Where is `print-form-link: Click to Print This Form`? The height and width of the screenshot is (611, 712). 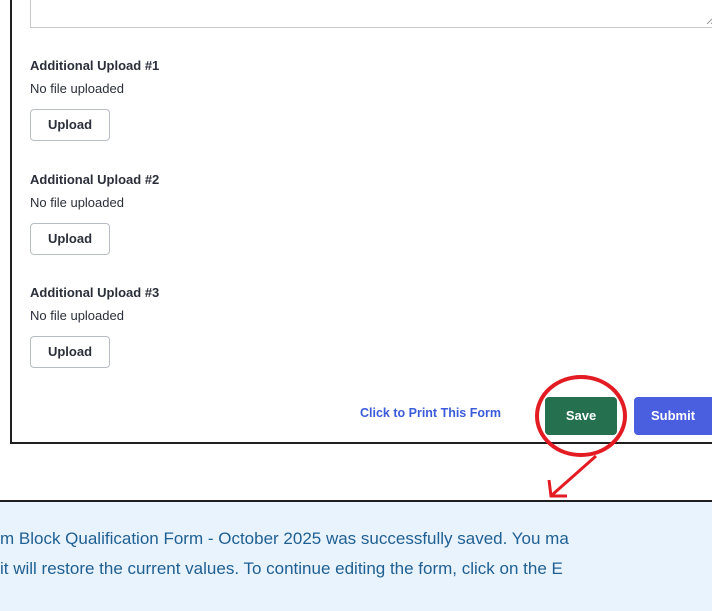
print-form-link: Click to Print This Form is located at coordinates (430, 413).